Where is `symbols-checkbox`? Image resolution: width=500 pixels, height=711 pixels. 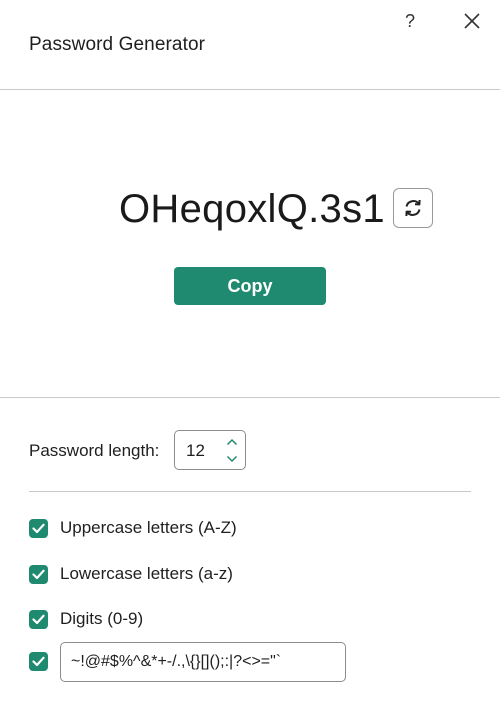
symbols-checkbox is located at coordinates (38, 661).